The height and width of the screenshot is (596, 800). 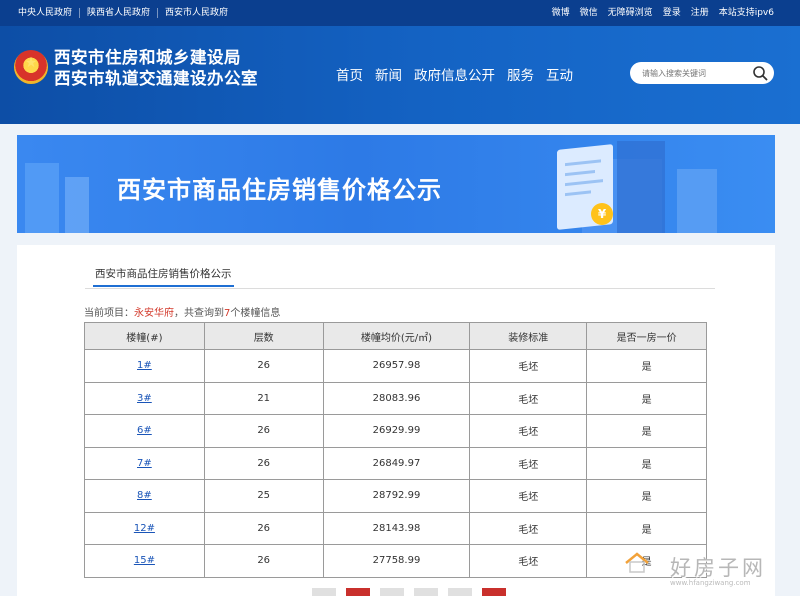 I want to click on ipv6-badge: 本站支持ipv6, so click(x=746, y=13).